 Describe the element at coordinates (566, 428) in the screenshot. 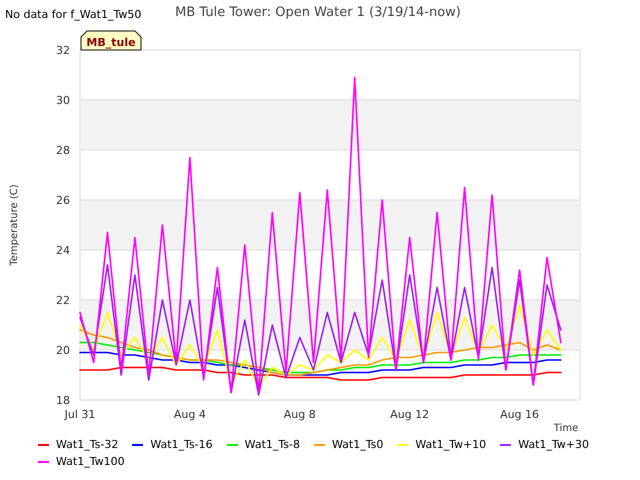

I see `x-axis-label: Time` at that location.